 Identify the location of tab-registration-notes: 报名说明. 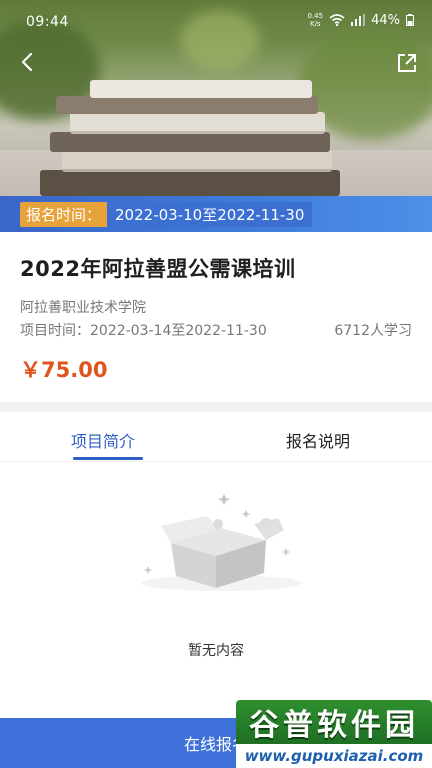
(318, 440).